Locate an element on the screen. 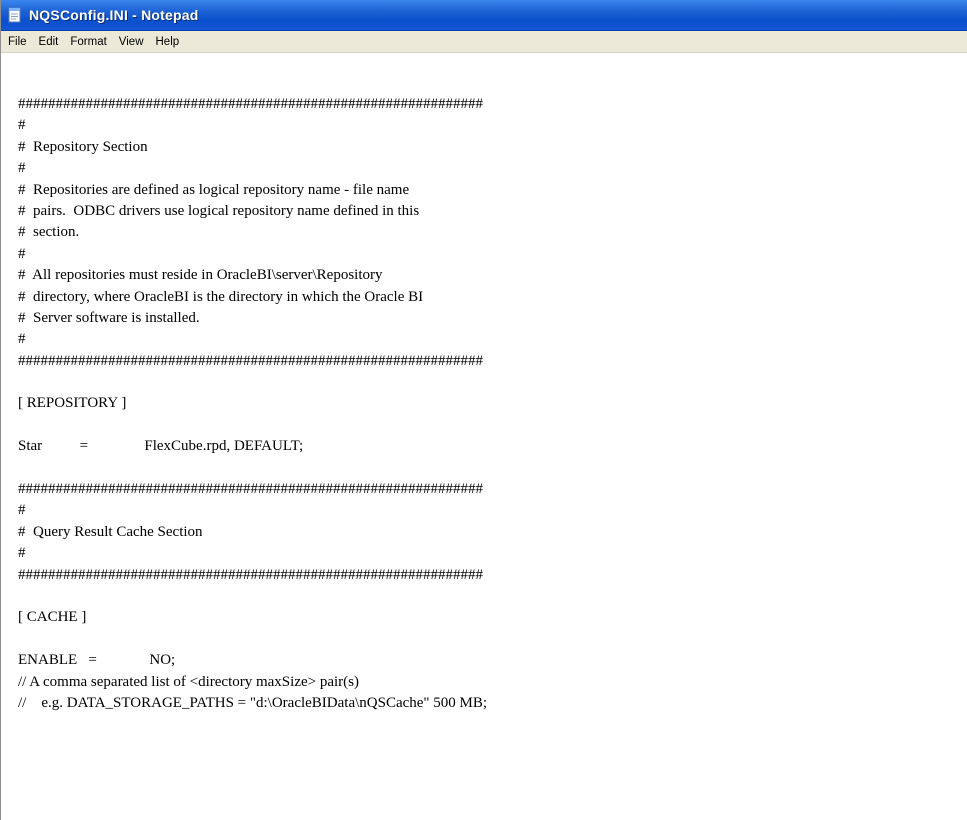 This screenshot has width=967, height=820. notepad-icon is located at coordinates (15, 15).